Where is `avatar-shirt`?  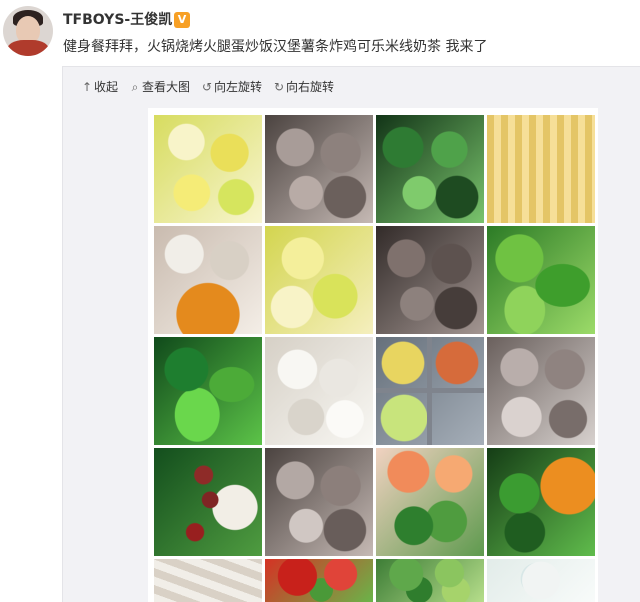 avatar-shirt is located at coordinates (28, 48).